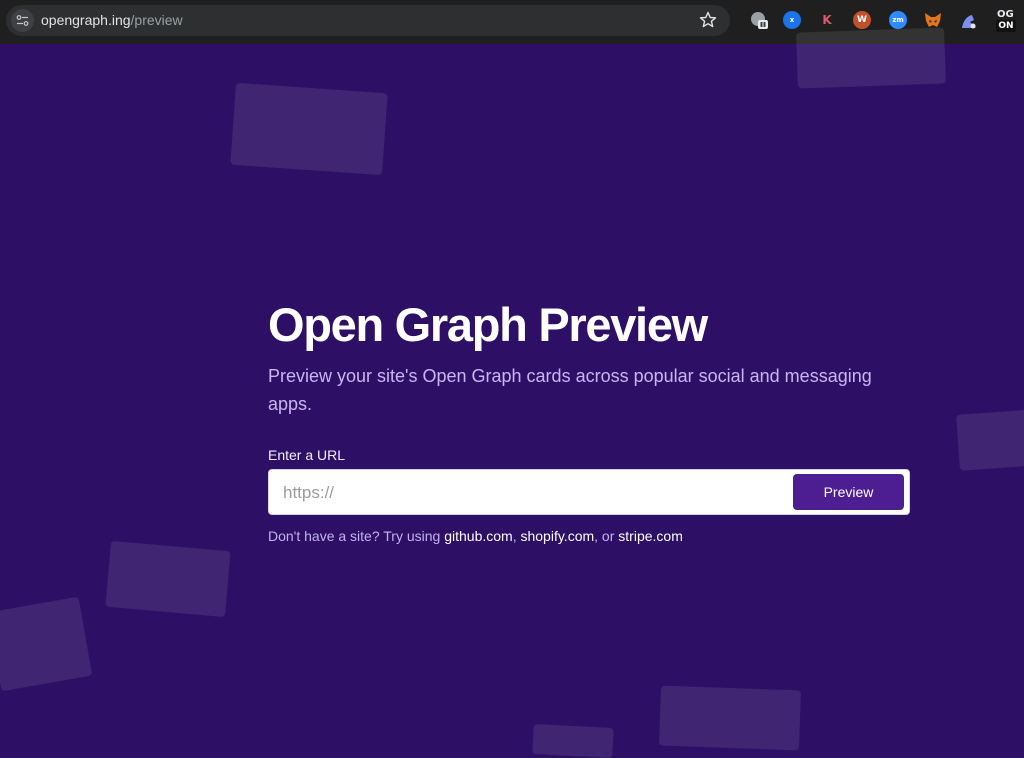 This screenshot has height=758, width=1024. I want to click on address-url: opengraph.ing/preview, so click(112, 20).